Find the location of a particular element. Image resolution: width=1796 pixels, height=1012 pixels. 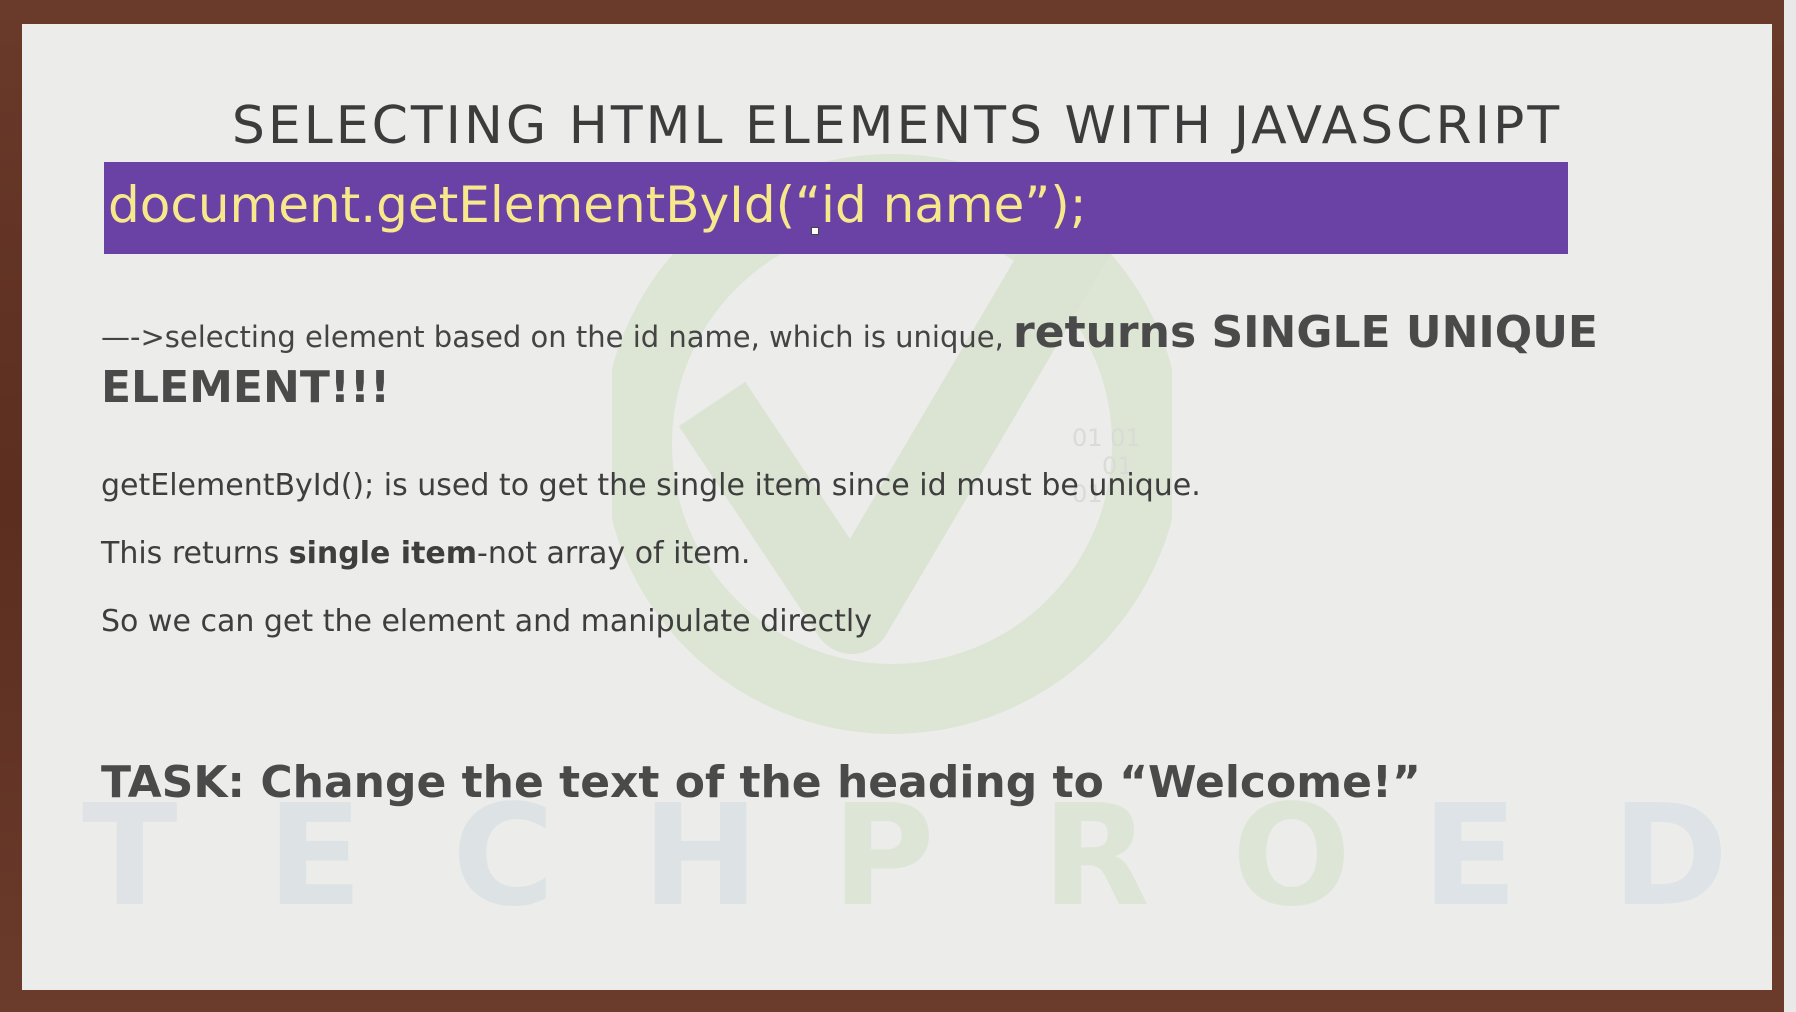

paragraph-2-bold: single item is located at coordinates (383, 553).